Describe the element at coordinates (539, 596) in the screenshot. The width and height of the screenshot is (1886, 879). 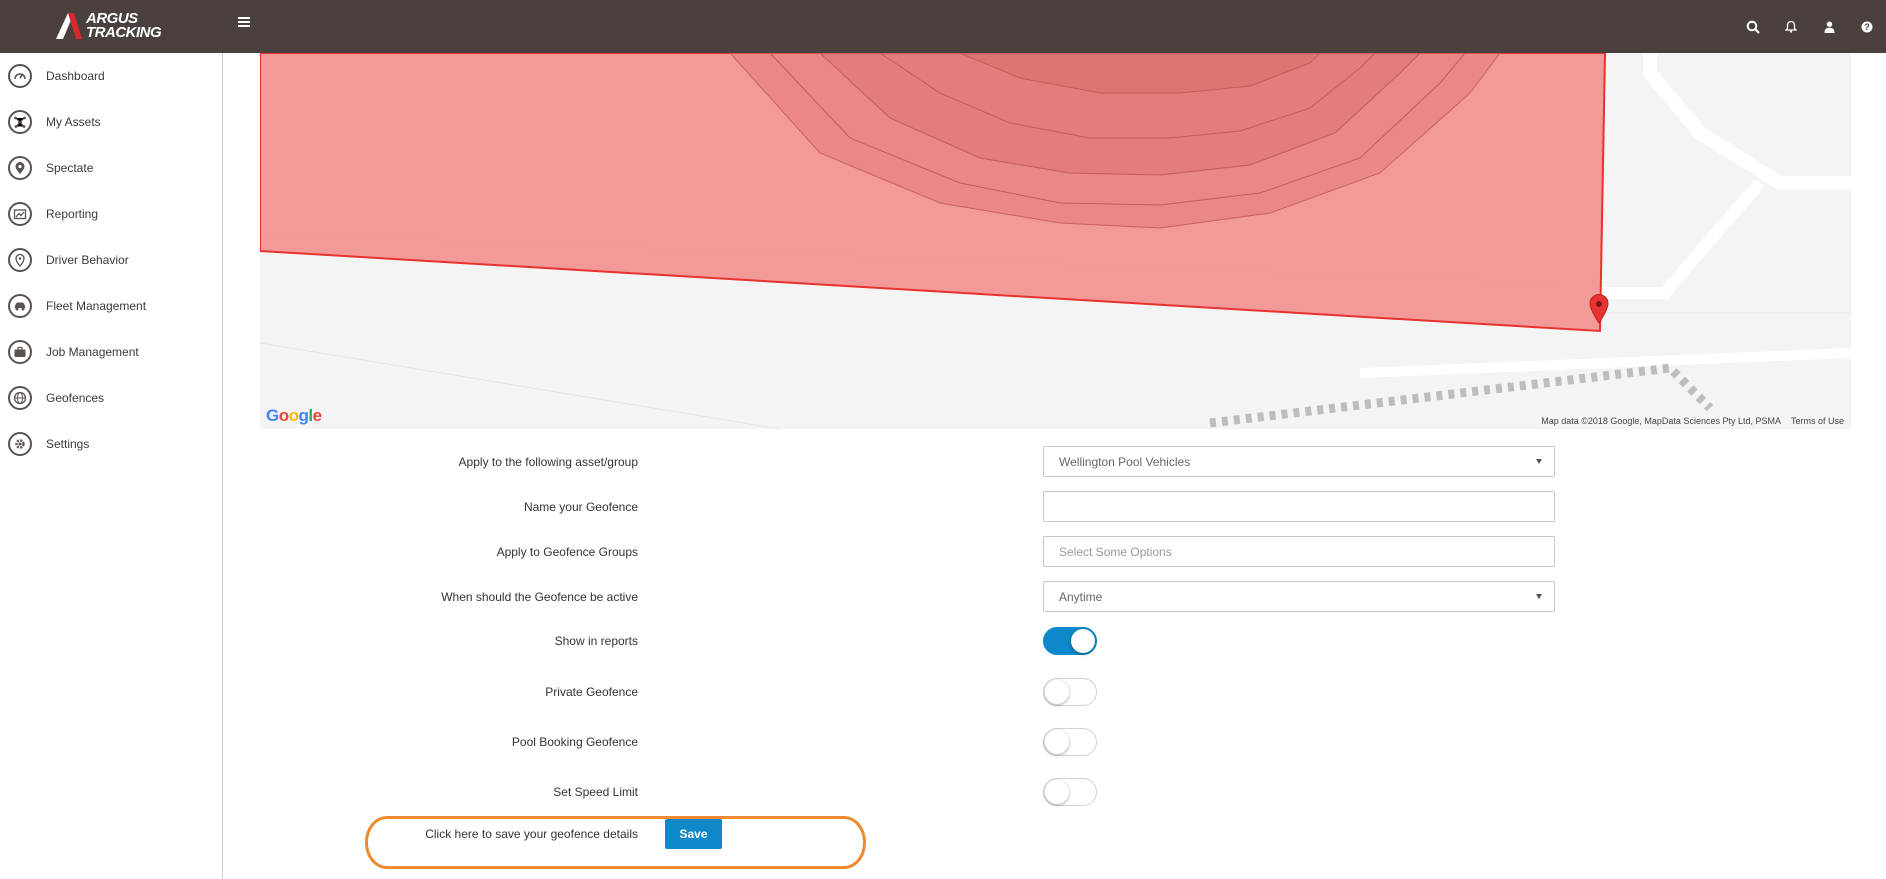
I see `active-time-label: When should the Geofence be active` at that location.